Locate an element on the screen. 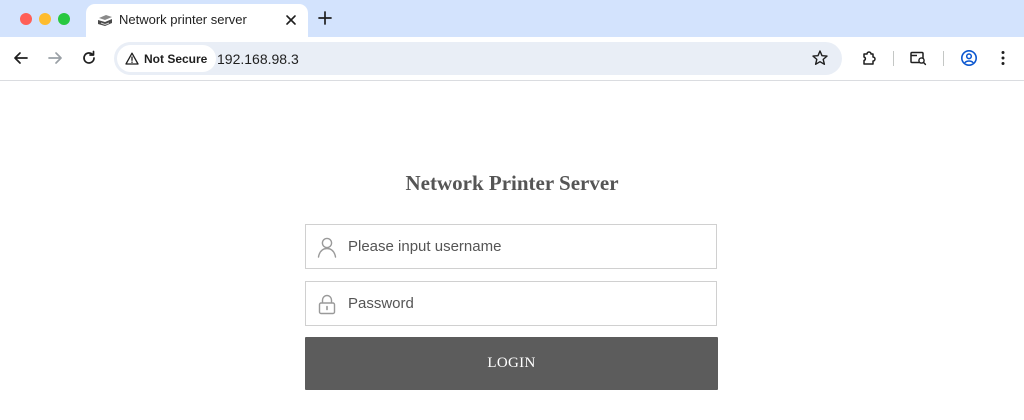 This screenshot has height=420, width=1024. security-label: Not Secure is located at coordinates (176, 58).